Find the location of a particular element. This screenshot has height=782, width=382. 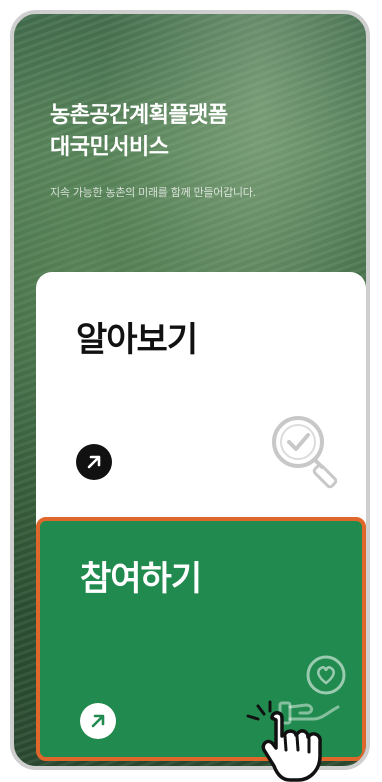

hand-pointer-icon is located at coordinates (284, 741).